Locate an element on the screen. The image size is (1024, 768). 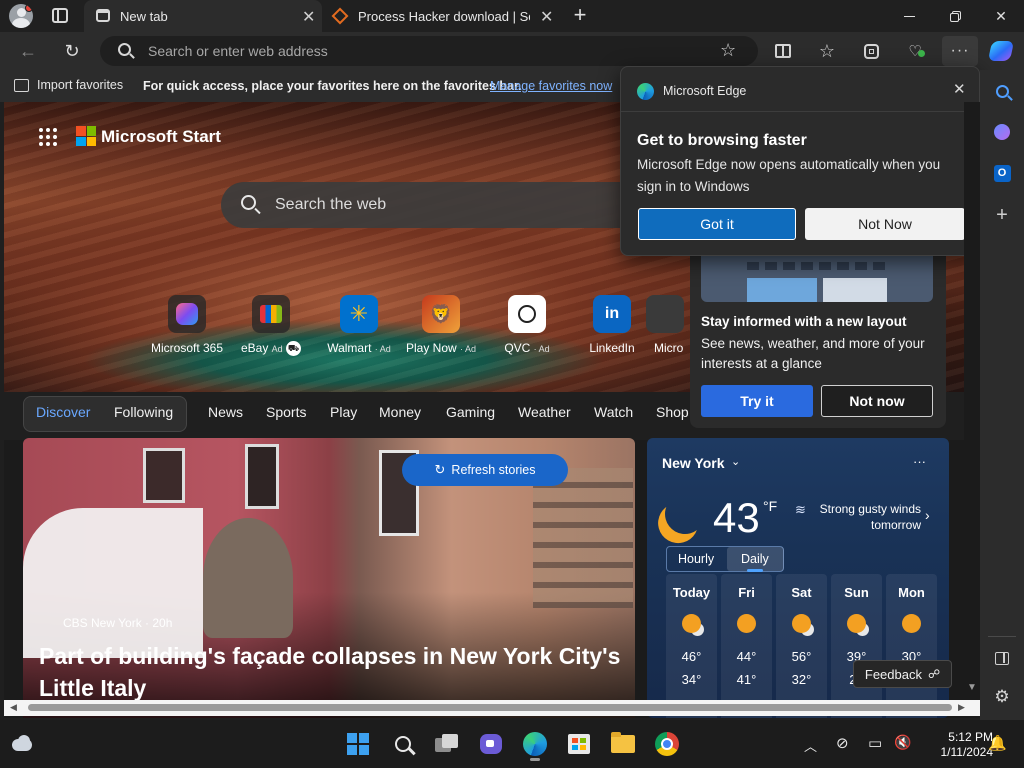
scroll-right-icon: ▶ is located at coordinates (961, 707).